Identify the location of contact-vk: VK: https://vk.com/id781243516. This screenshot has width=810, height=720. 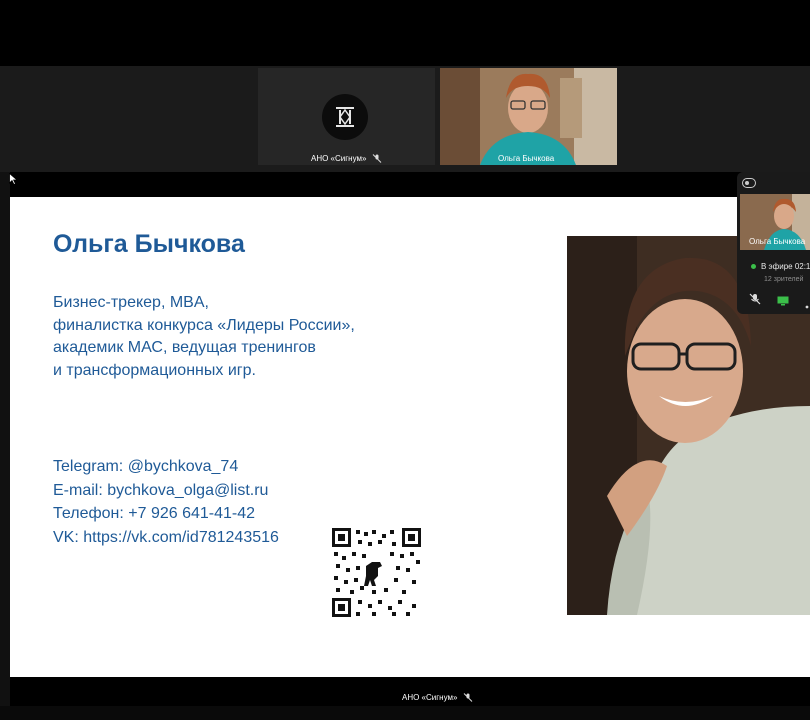
(166, 537).